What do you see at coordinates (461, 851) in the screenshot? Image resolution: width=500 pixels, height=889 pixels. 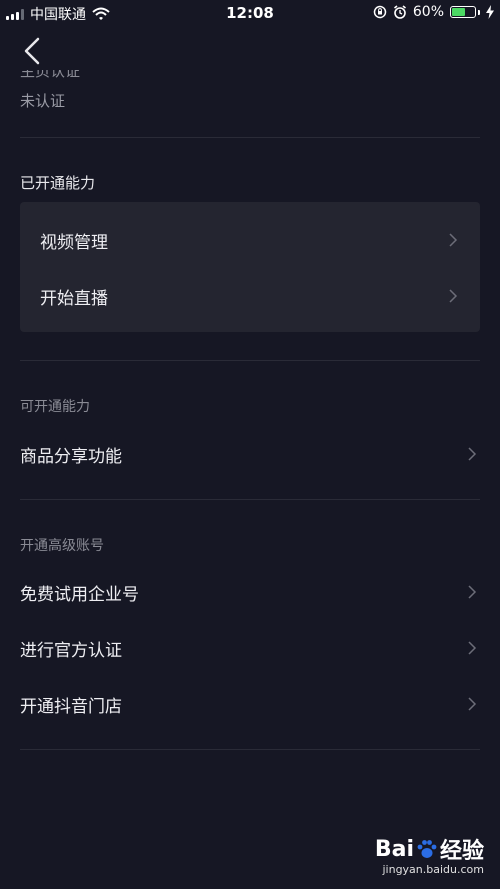 I see `watermark-brand-b: 经验` at bounding box center [461, 851].